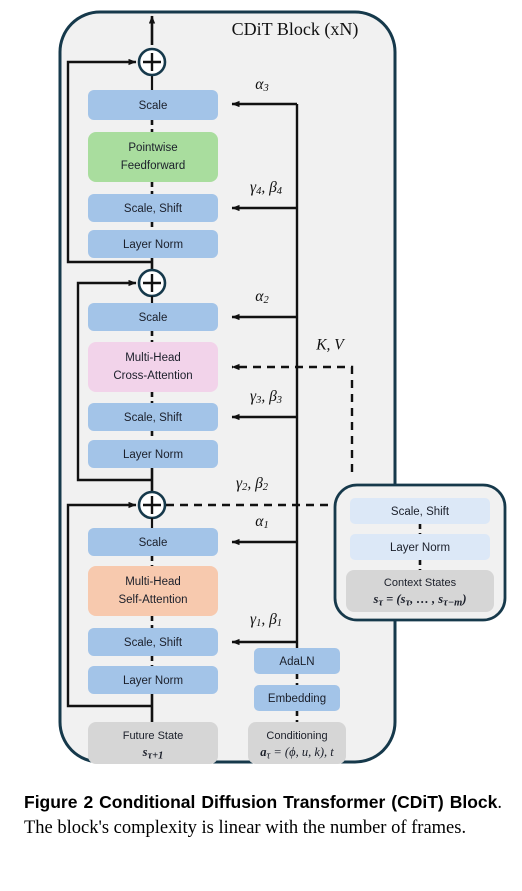 The height and width of the screenshot is (891, 522). I want to click on block-scale-shift-self-attn-label: Scale, Shift, so click(153, 643).